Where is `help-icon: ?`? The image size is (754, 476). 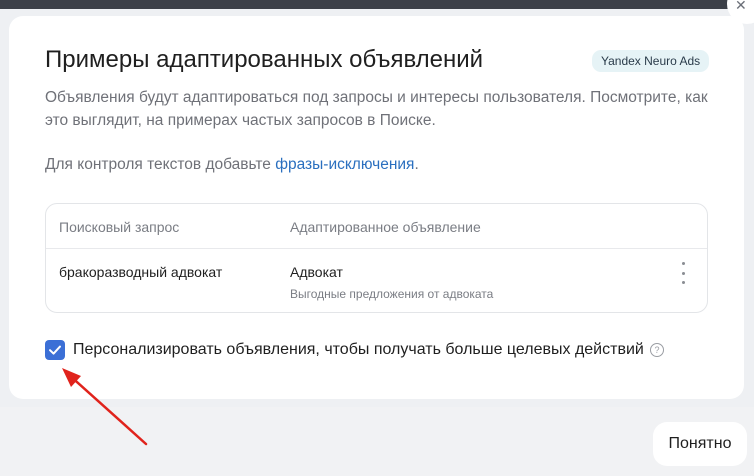 help-icon: ? is located at coordinates (657, 350).